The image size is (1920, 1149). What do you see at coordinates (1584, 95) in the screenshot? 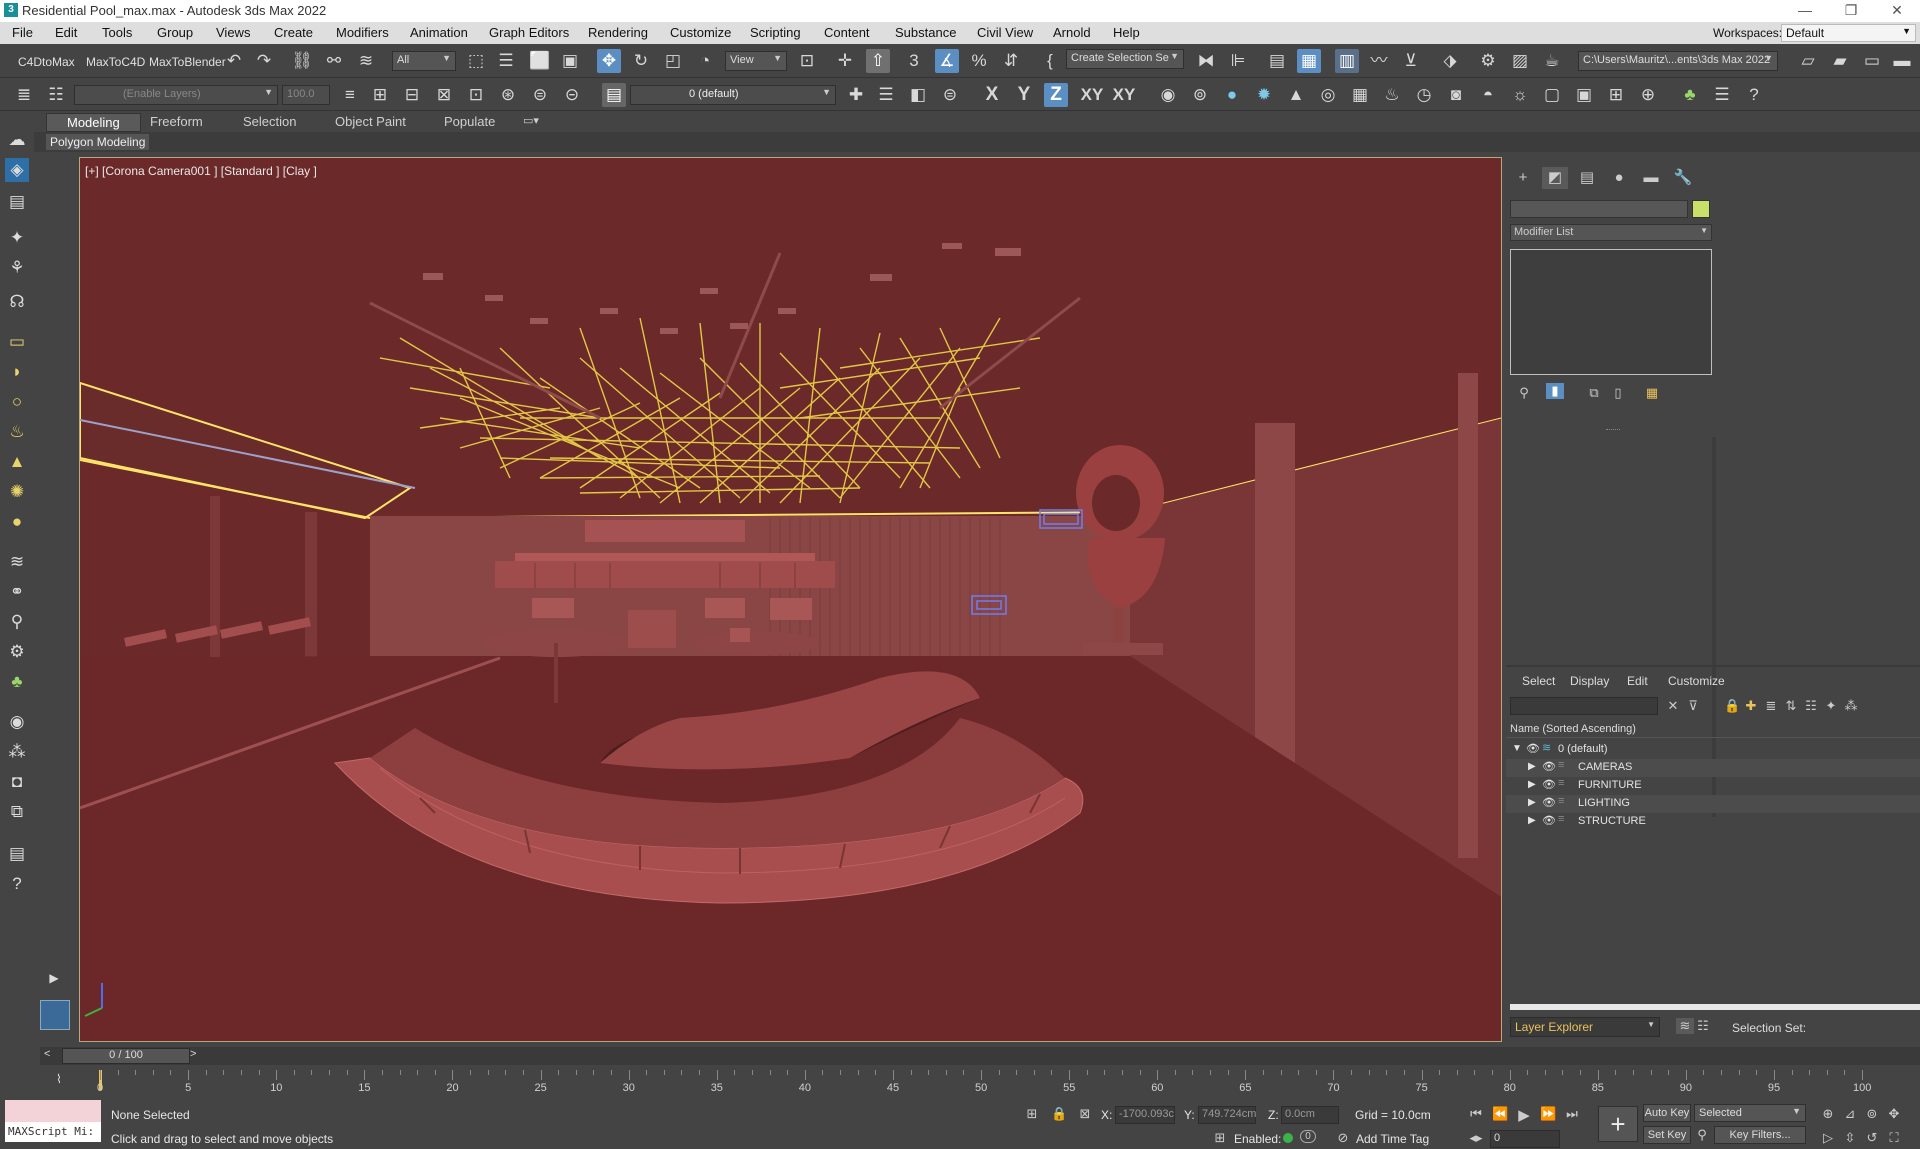
I see `corona-vfb-icon: ▣` at bounding box center [1584, 95].